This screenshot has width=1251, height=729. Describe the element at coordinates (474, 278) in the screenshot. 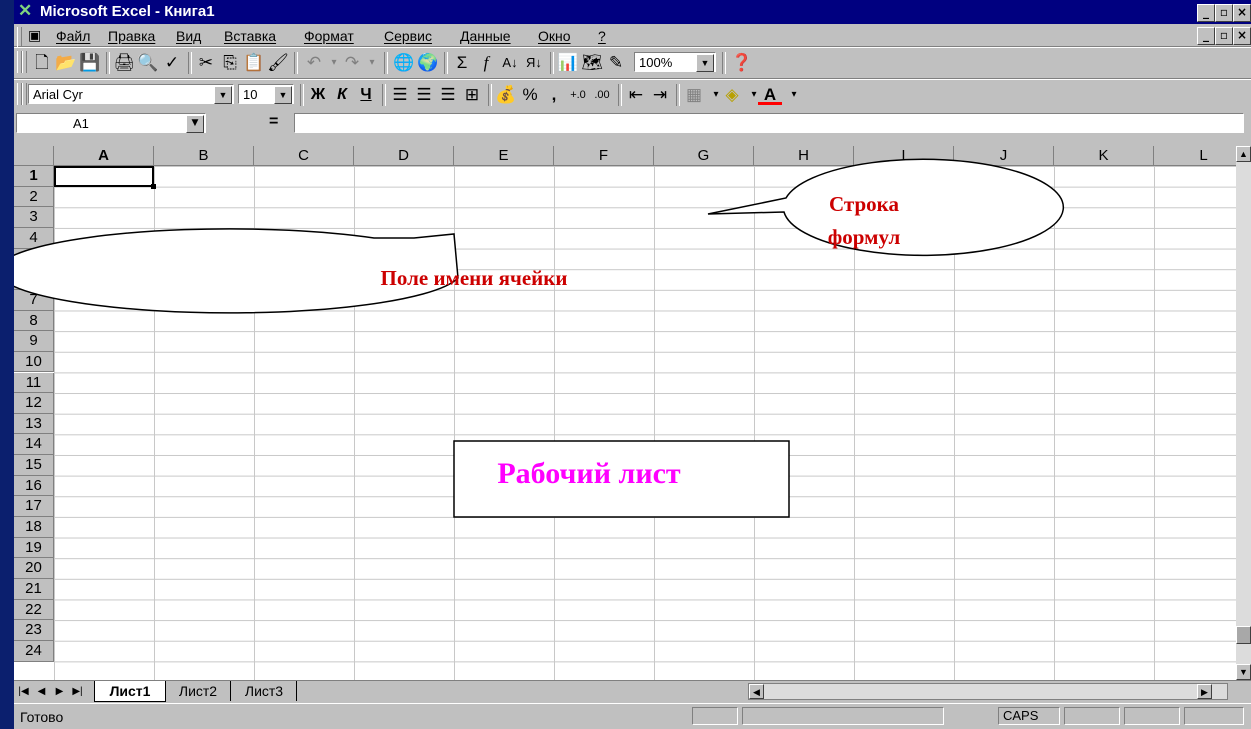

I see `name-box-callout: Поле имени ячейки` at that location.